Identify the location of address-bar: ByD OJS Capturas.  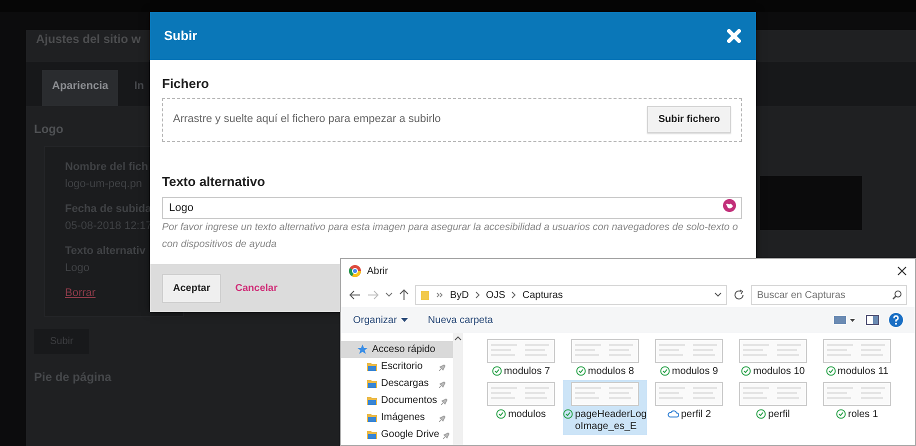
(571, 295).